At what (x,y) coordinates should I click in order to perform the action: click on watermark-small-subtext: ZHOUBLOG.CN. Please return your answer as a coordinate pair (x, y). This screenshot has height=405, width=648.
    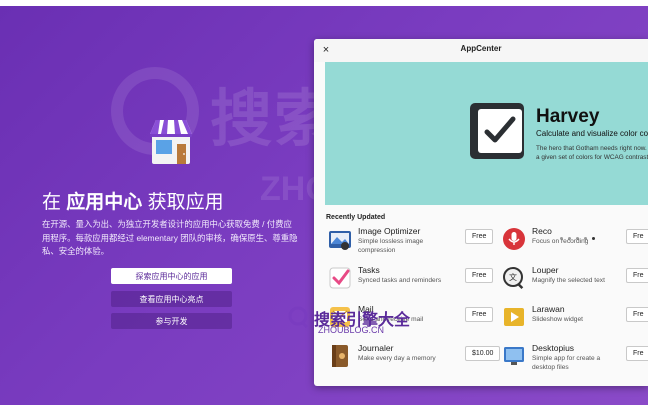
    Looking at the image, I should click on (351, 330).